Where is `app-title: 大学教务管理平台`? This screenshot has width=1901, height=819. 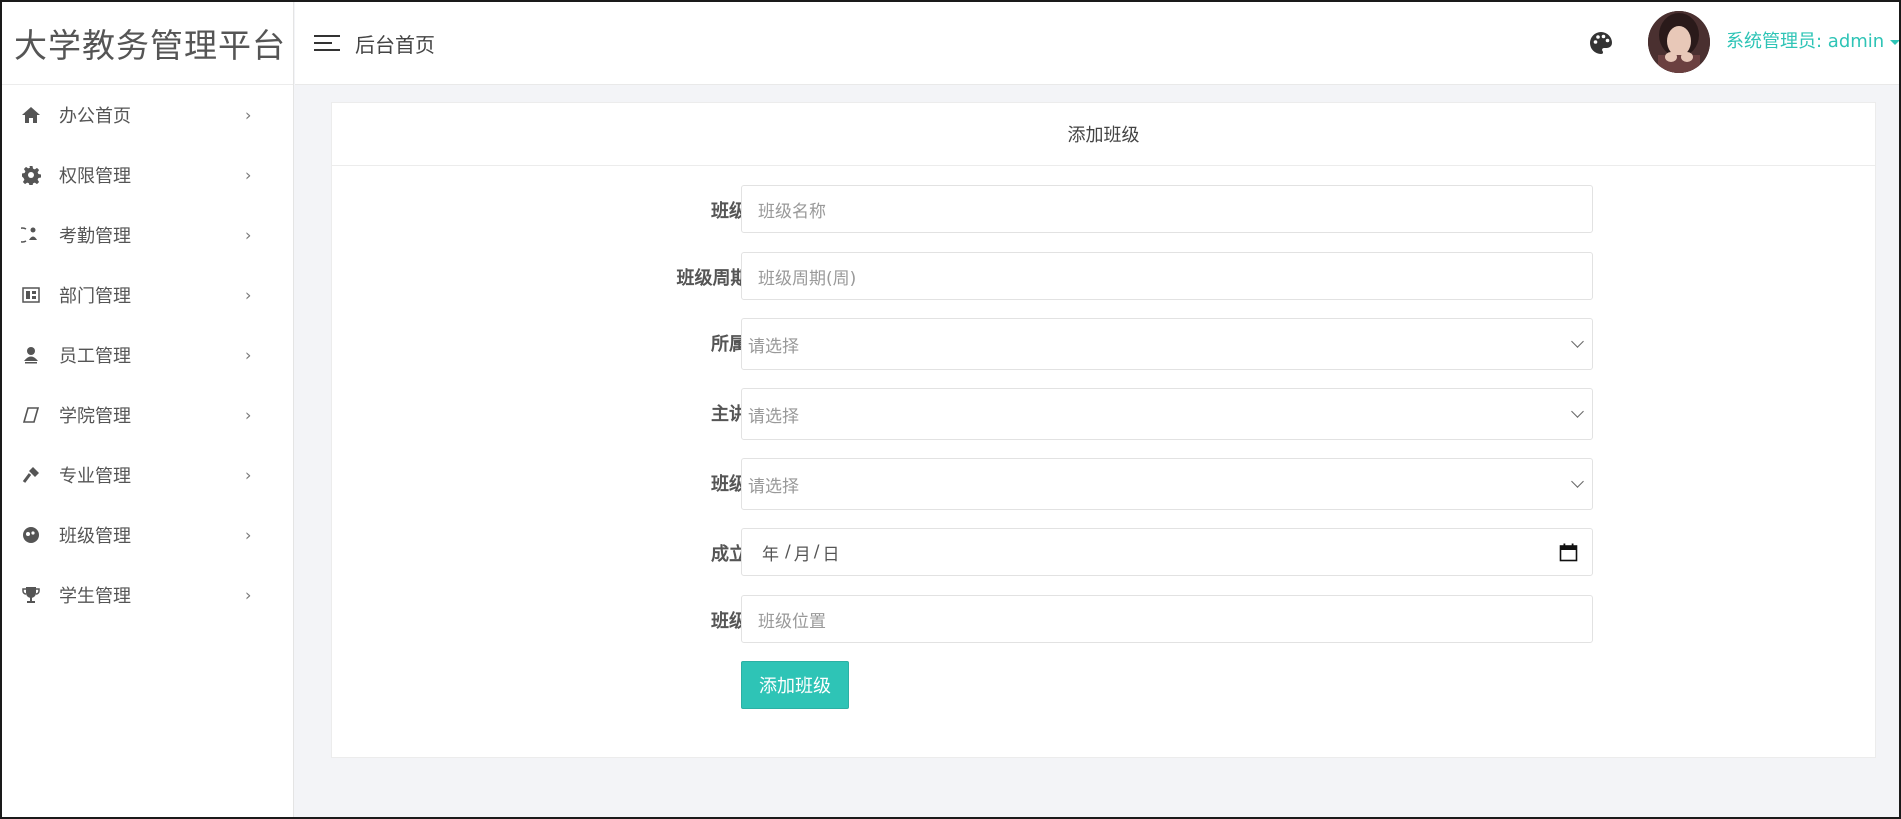
app-title: 大学教务管理平台 is located at coordinates (147, 43).